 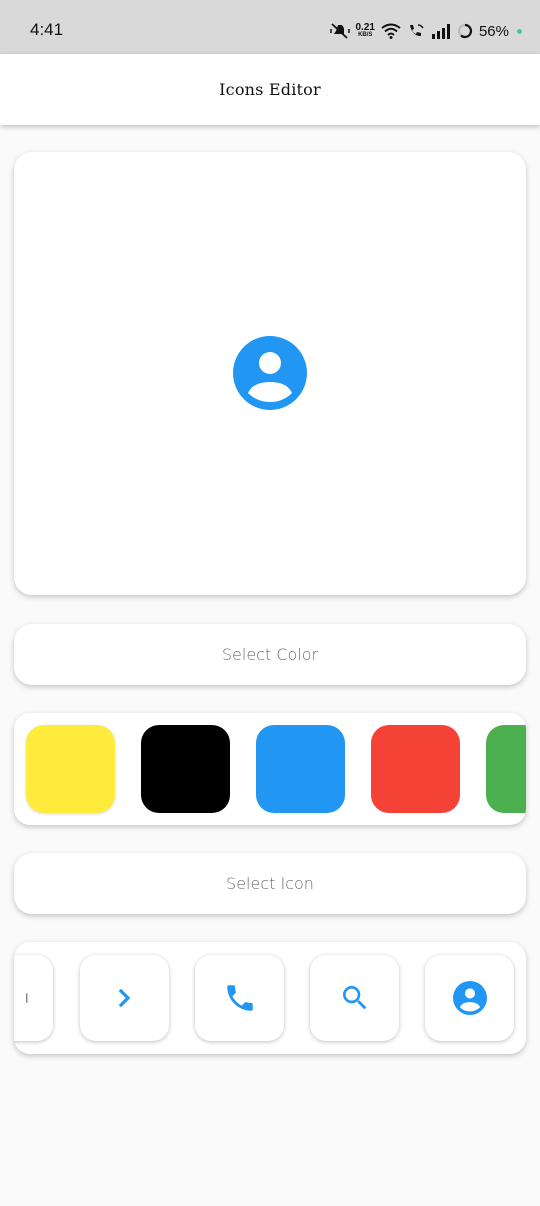 I want to click on status-bar: 4:41 0.21 KB/S 56%, so click(x=270, y=27).